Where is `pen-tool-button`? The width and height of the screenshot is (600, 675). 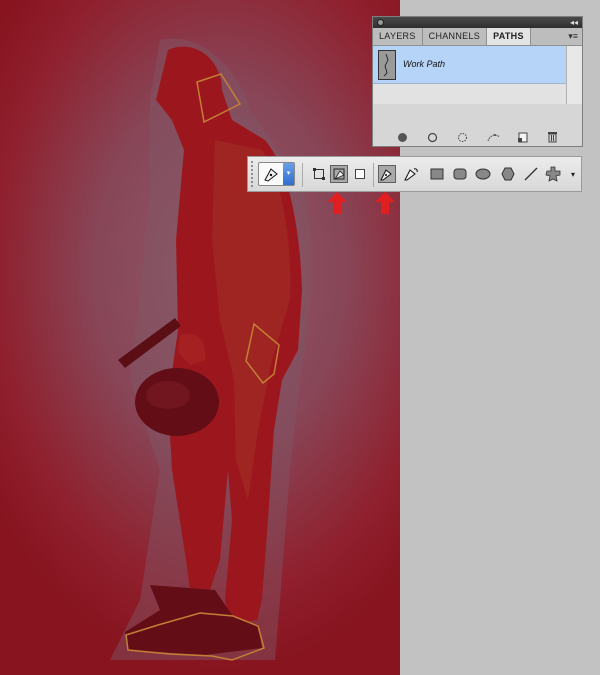 pen-tool-button is located at coordinates (387, 174).